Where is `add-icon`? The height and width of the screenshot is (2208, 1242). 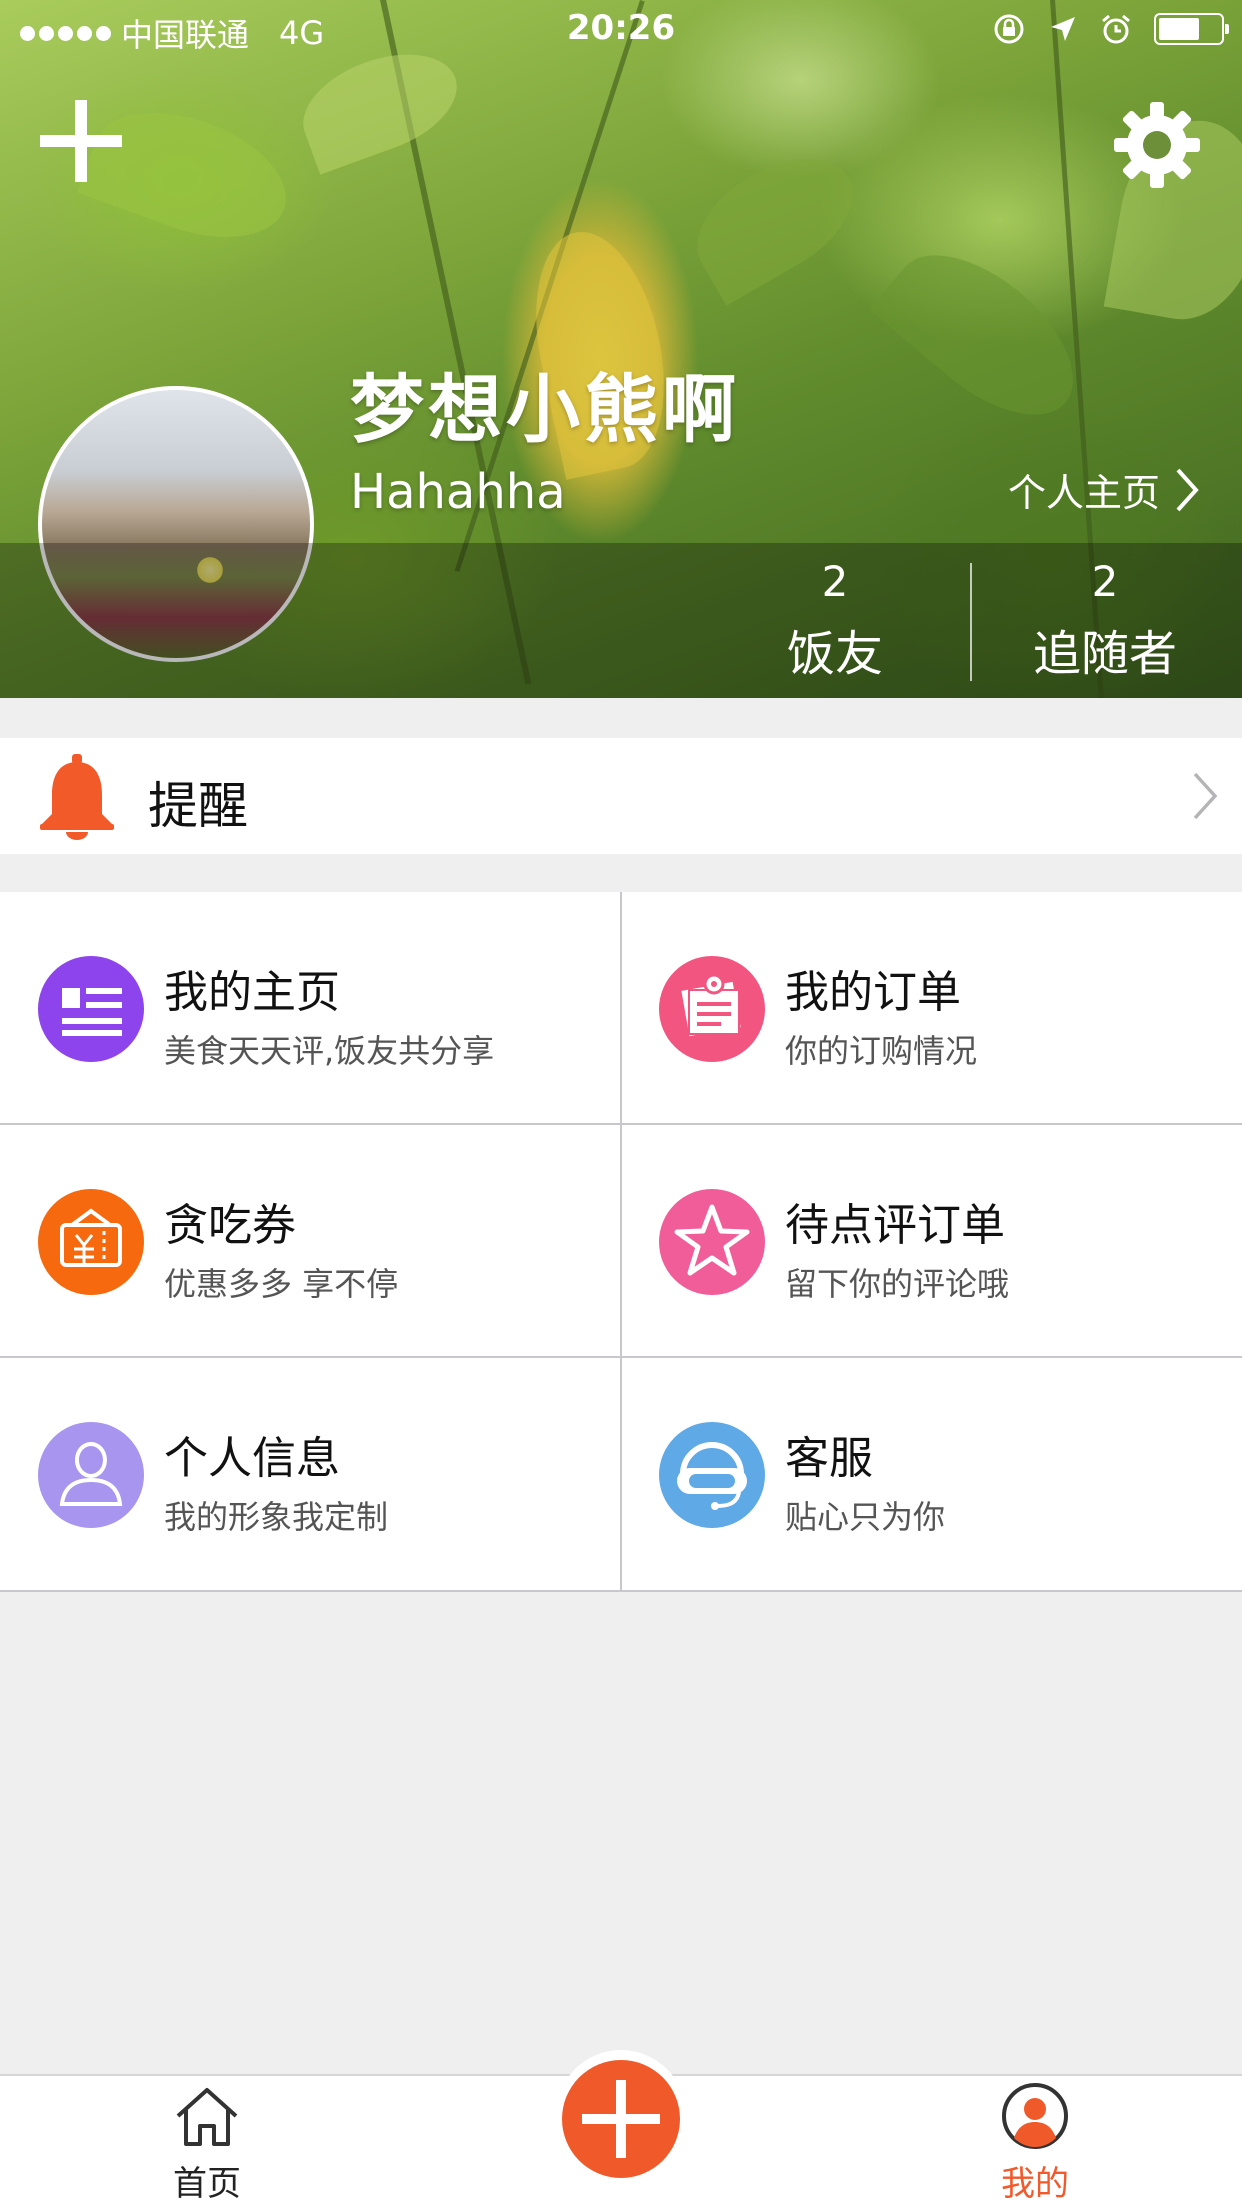 add-icon is located at coordinates (81, 141).